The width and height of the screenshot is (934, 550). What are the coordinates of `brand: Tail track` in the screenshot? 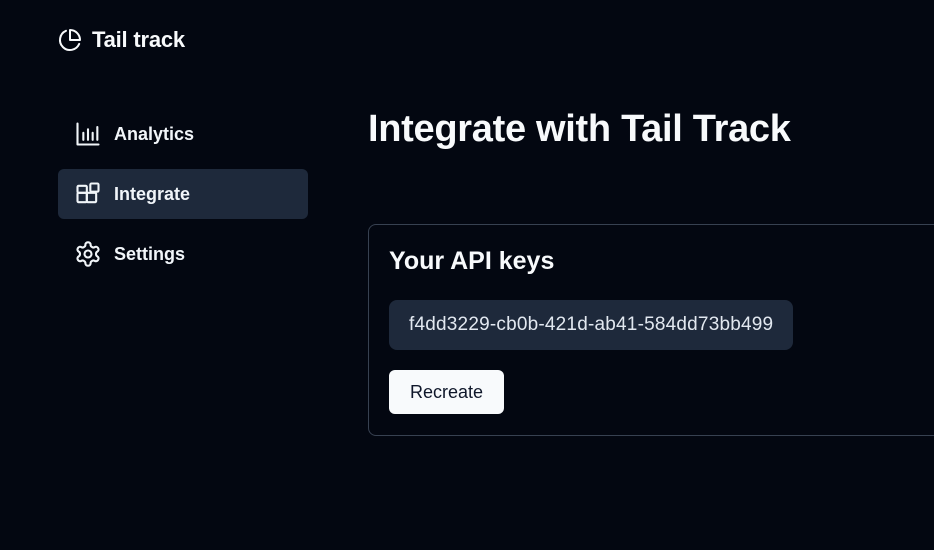 It's located at (121, 40).